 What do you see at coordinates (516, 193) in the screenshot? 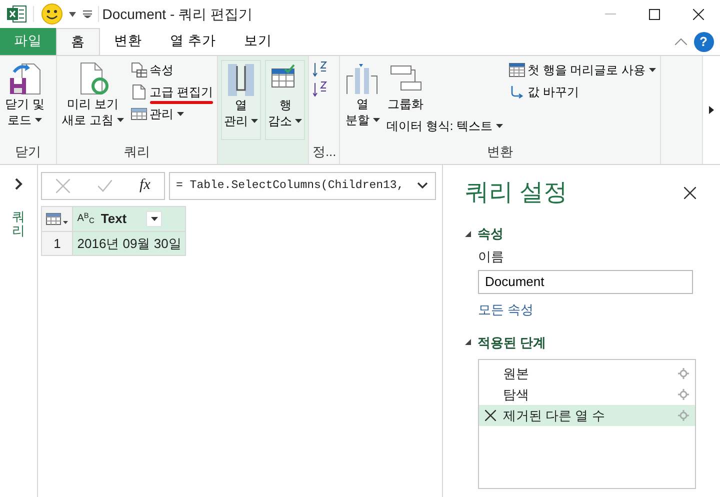
I see `pane-title: 쿼리 설정` at bounding box center [516, 193].